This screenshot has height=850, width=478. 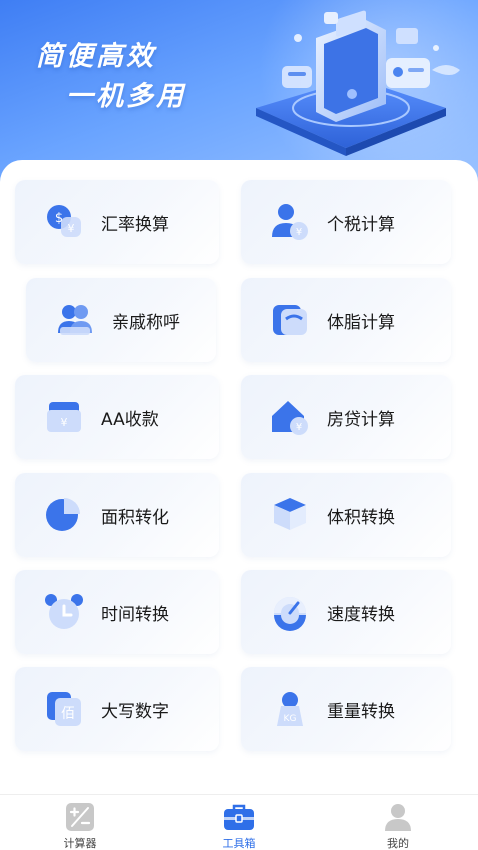 I want to click on tab-mine: 我的, so click(x=398, y=822).